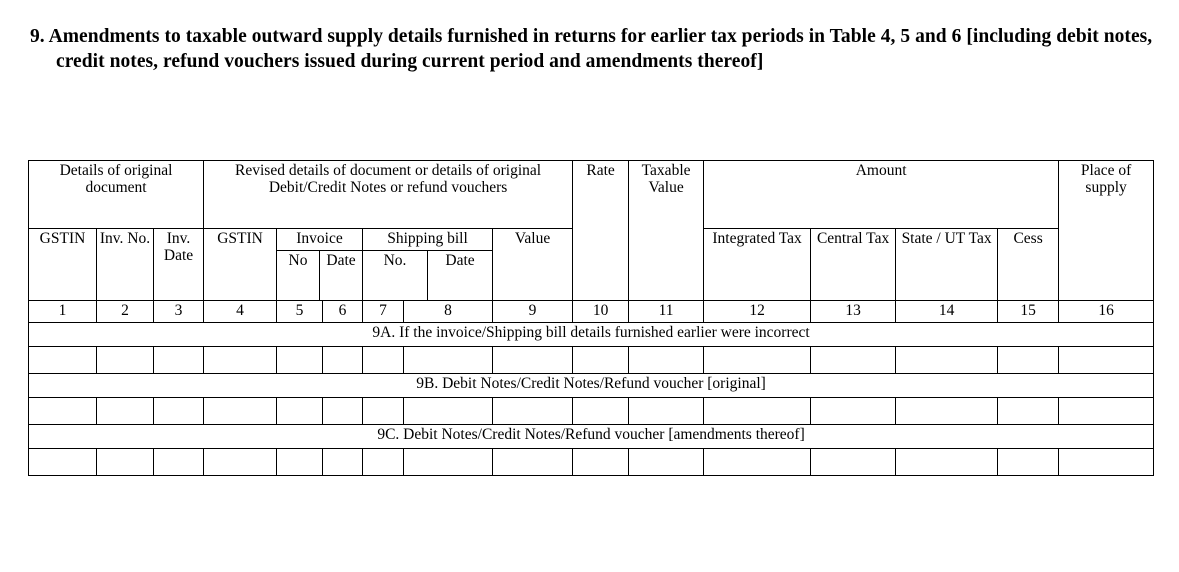 This screenshot has width=1179, height=572. What do you see at coordinates (947, 311) in the screenshot?
I see `col-number-14: 14` at bounding box center [947, 311].